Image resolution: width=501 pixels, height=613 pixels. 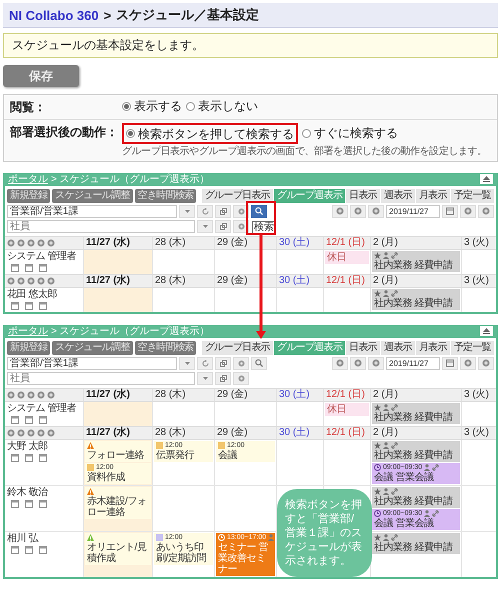 I want to click on breadcrumb-link: NI Collabo 360, so click(x=54, y=15).